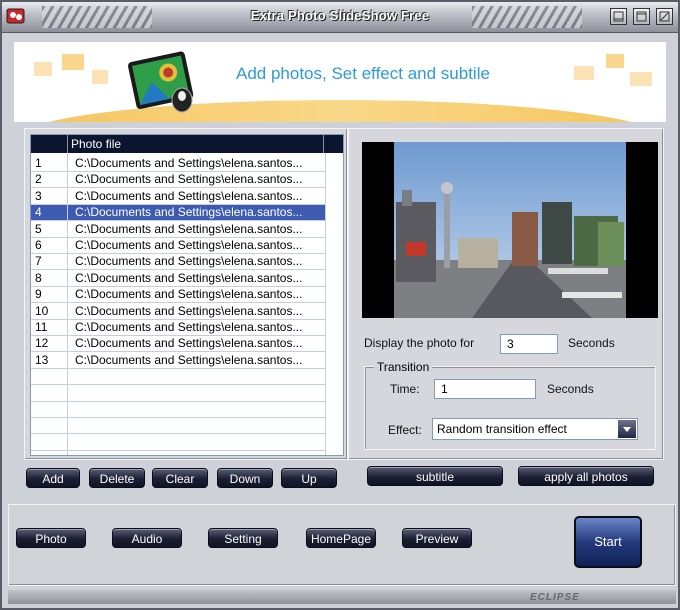 This screenshot has width=680, height=610. What do you see at coordinates (42, 343) in the screenshot?
I see `row-number: 12` at bounding box center [42, 343].